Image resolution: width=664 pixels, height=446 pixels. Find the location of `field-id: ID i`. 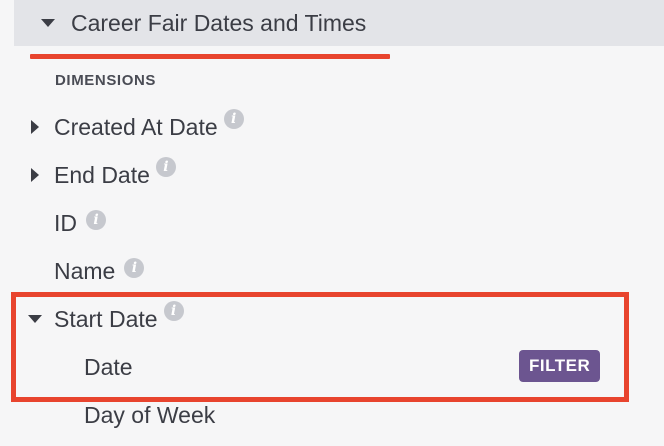

field-id: ID i is located at coordinates (332, 223).